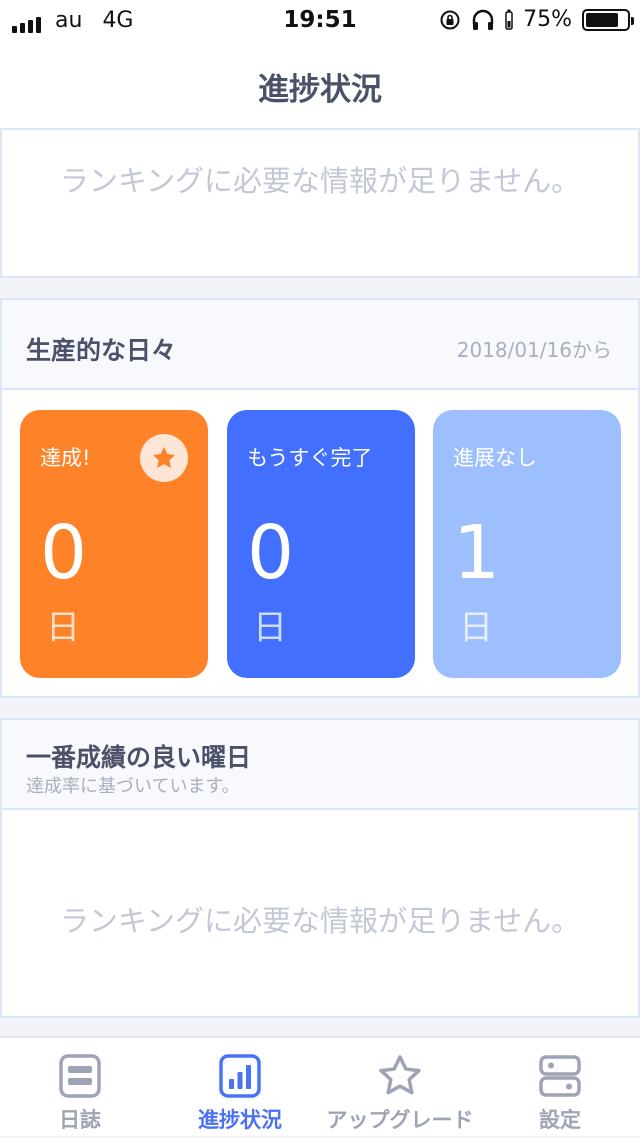  I want to click on bar-chart-icon, so click(240, 1076).